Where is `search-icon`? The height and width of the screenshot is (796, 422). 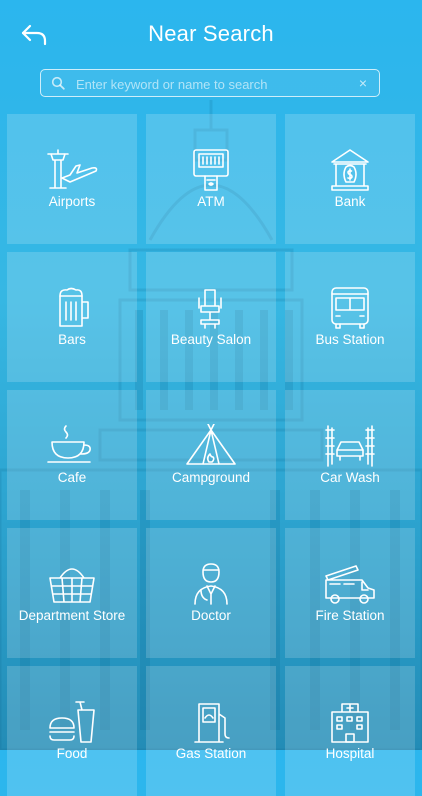
search-icon is located at coordinates (58, 83).